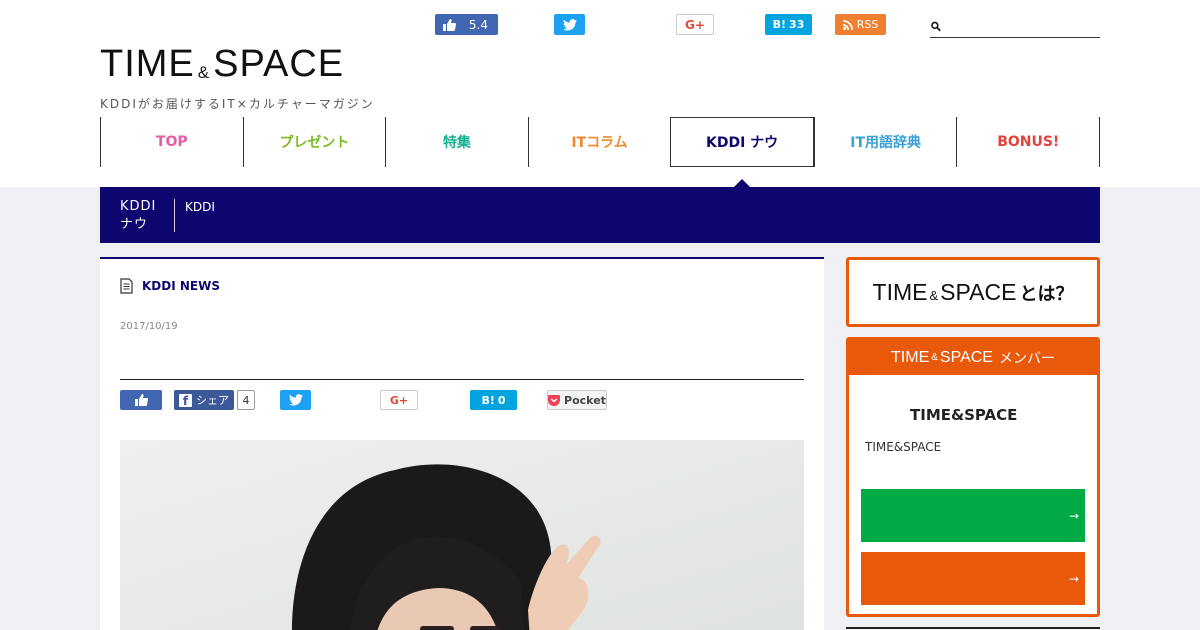 This screenshot has width=1200, height=630. I want to click on search-icon, so click(936, 26).